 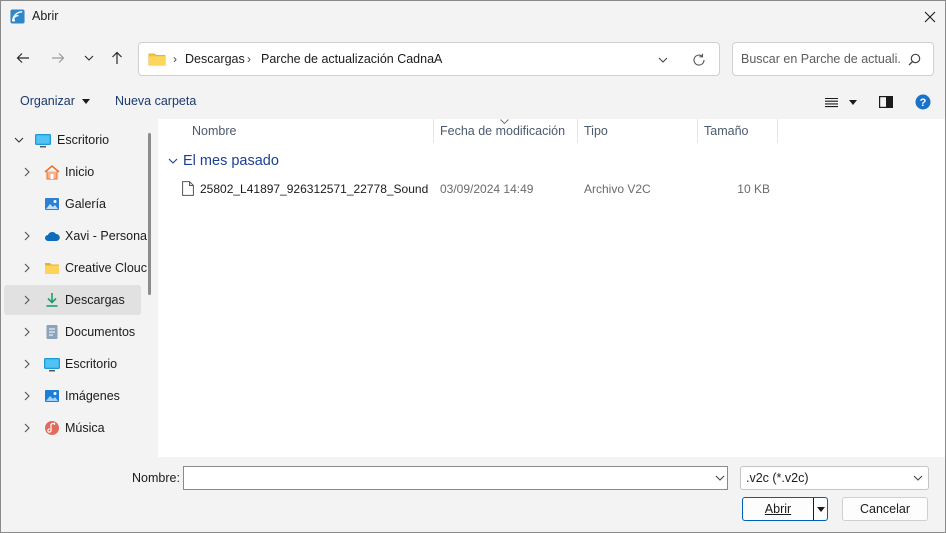 What do you see at coordinates (155, 101) in the screenshot?
I see `new-folder-button: Nueva carpeta` at bounding box center [155, 101].